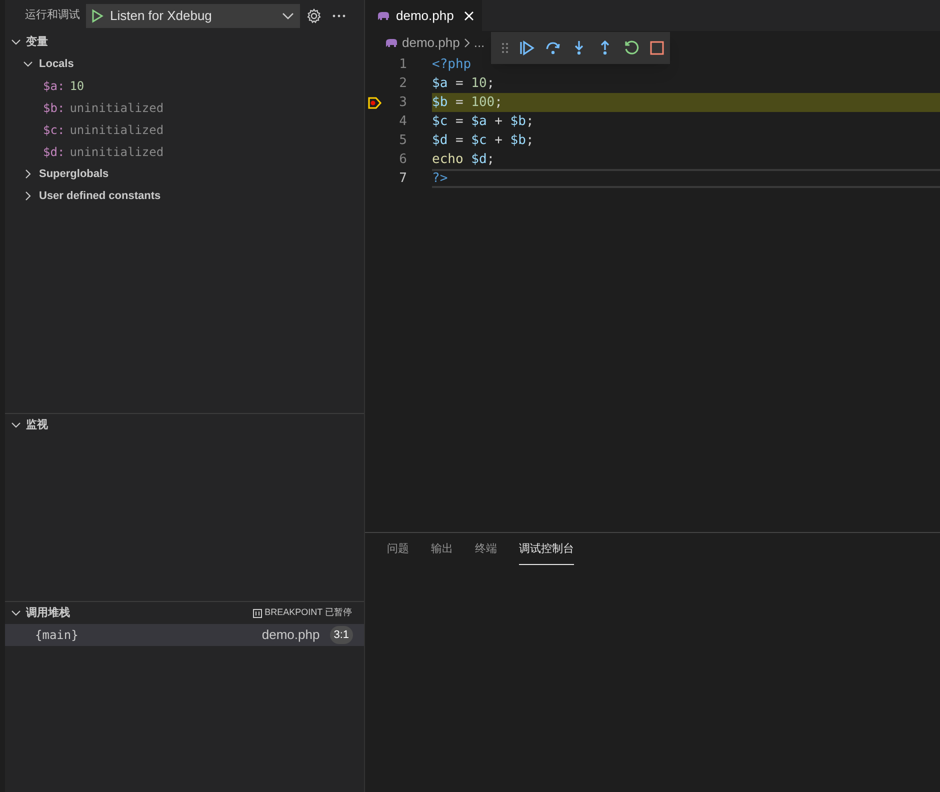  What do you see at coordinates (74, 174) in the screenshot?
I see `tree-item: Superglobals` at bounding box center [74, 174].